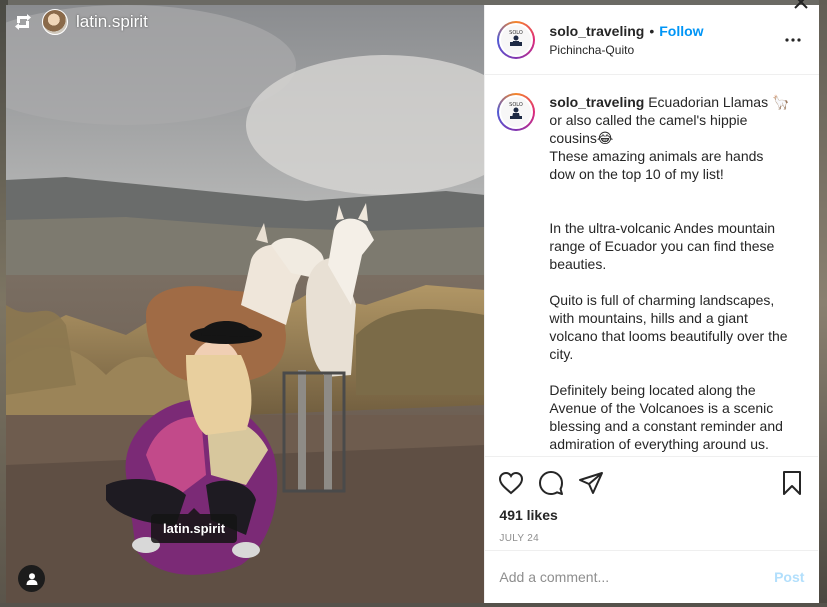  I want to click on user-tags-button, so click(31, 578).